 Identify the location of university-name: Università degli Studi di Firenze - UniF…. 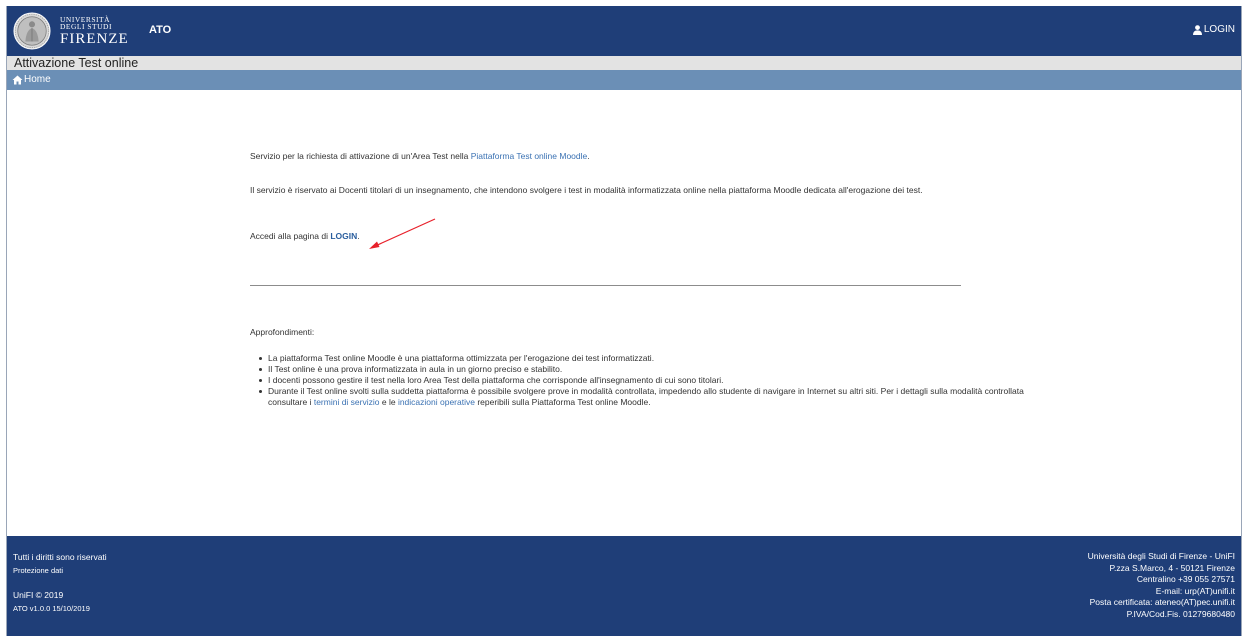
(1161, 556).